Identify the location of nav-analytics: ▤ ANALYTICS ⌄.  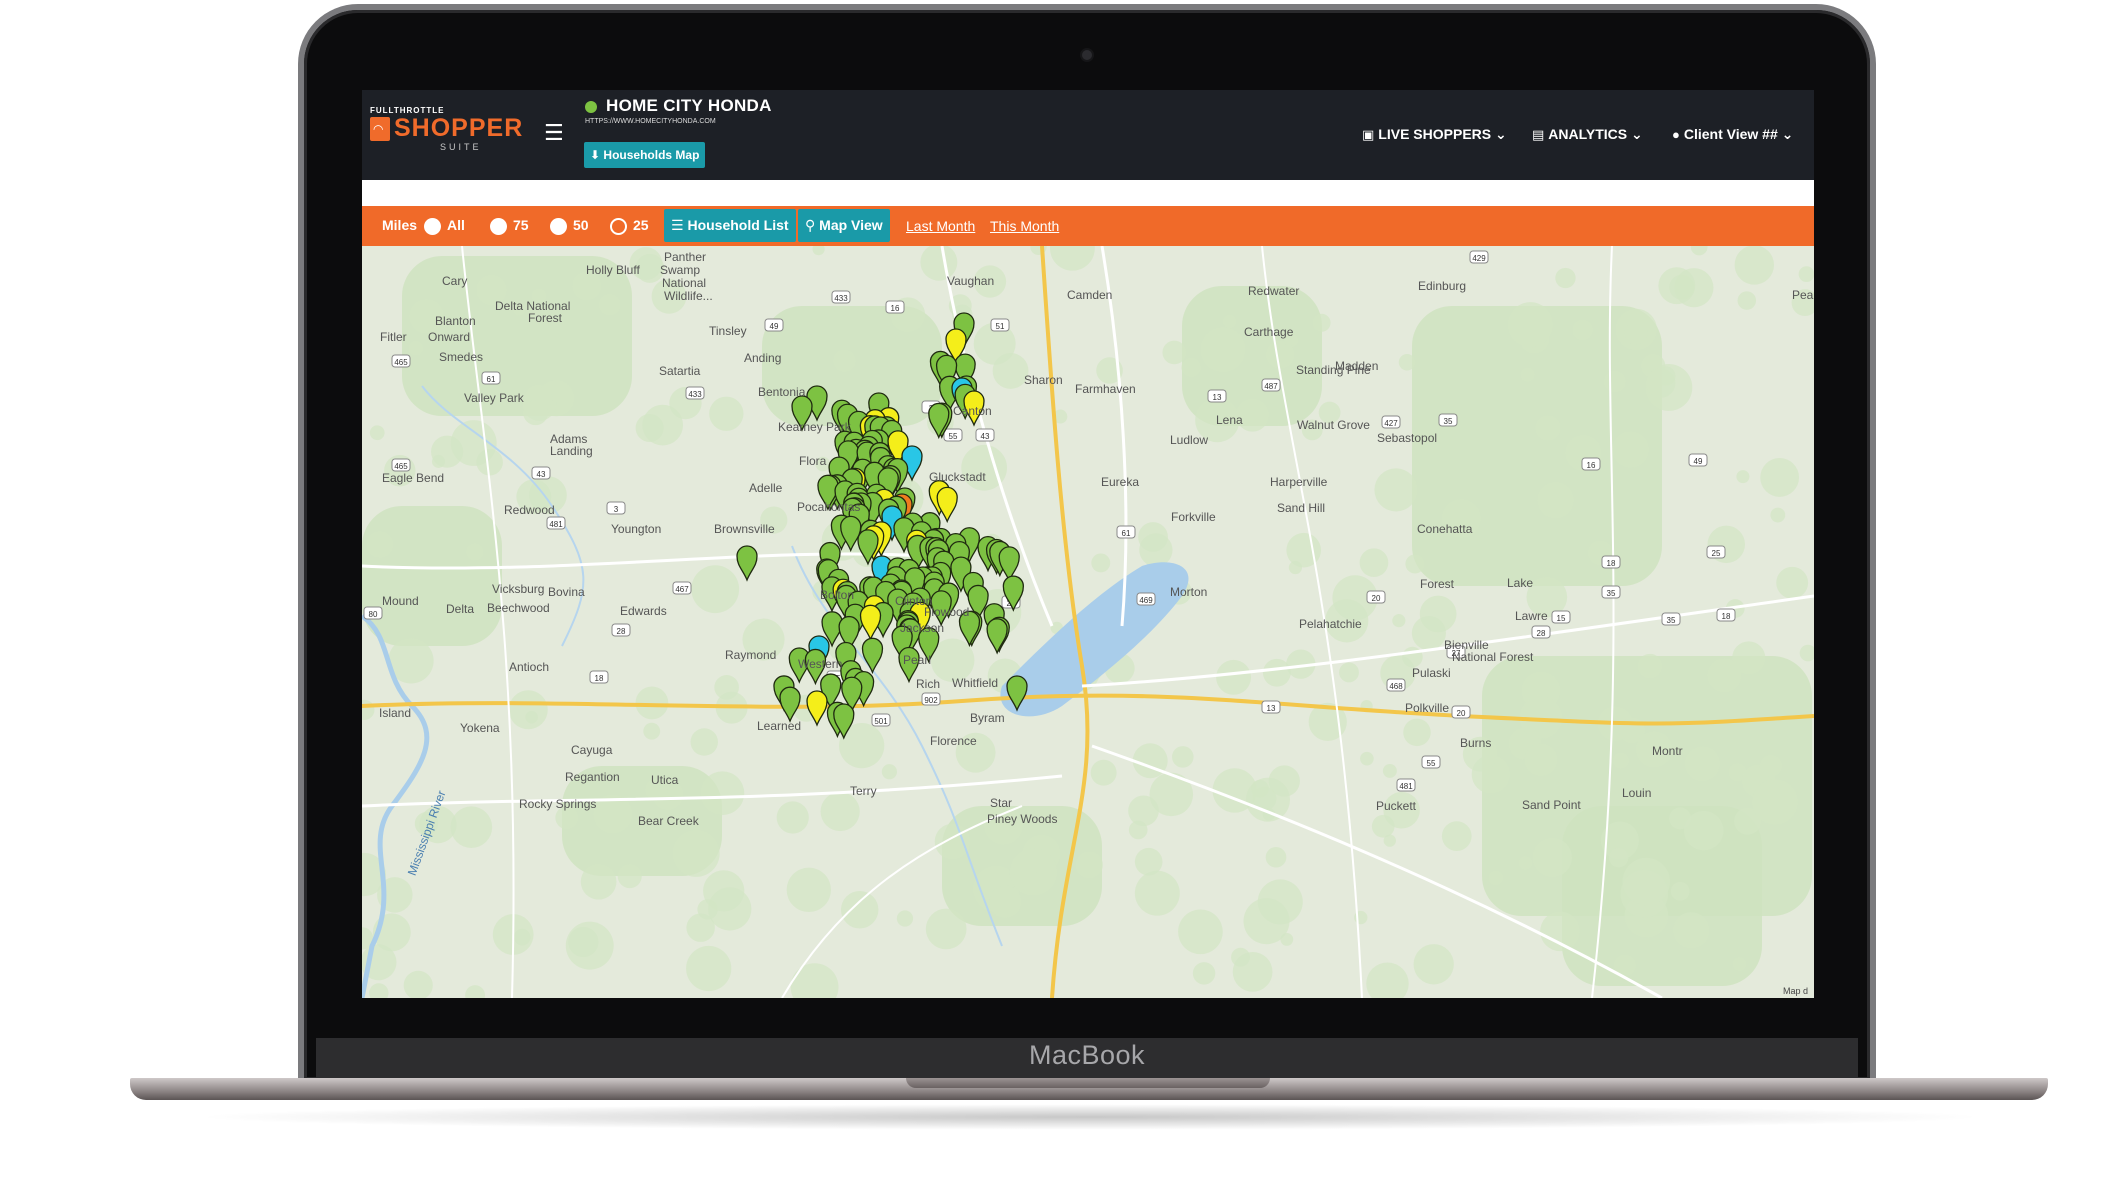
(1587, 134).